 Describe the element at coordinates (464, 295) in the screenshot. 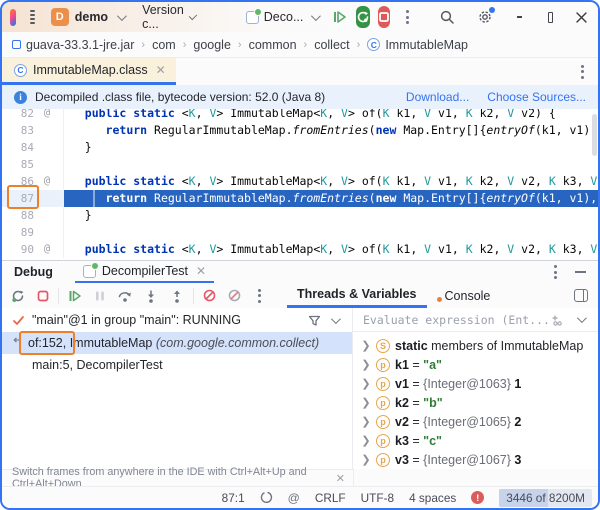

I see `tab-console: Console` at that location.